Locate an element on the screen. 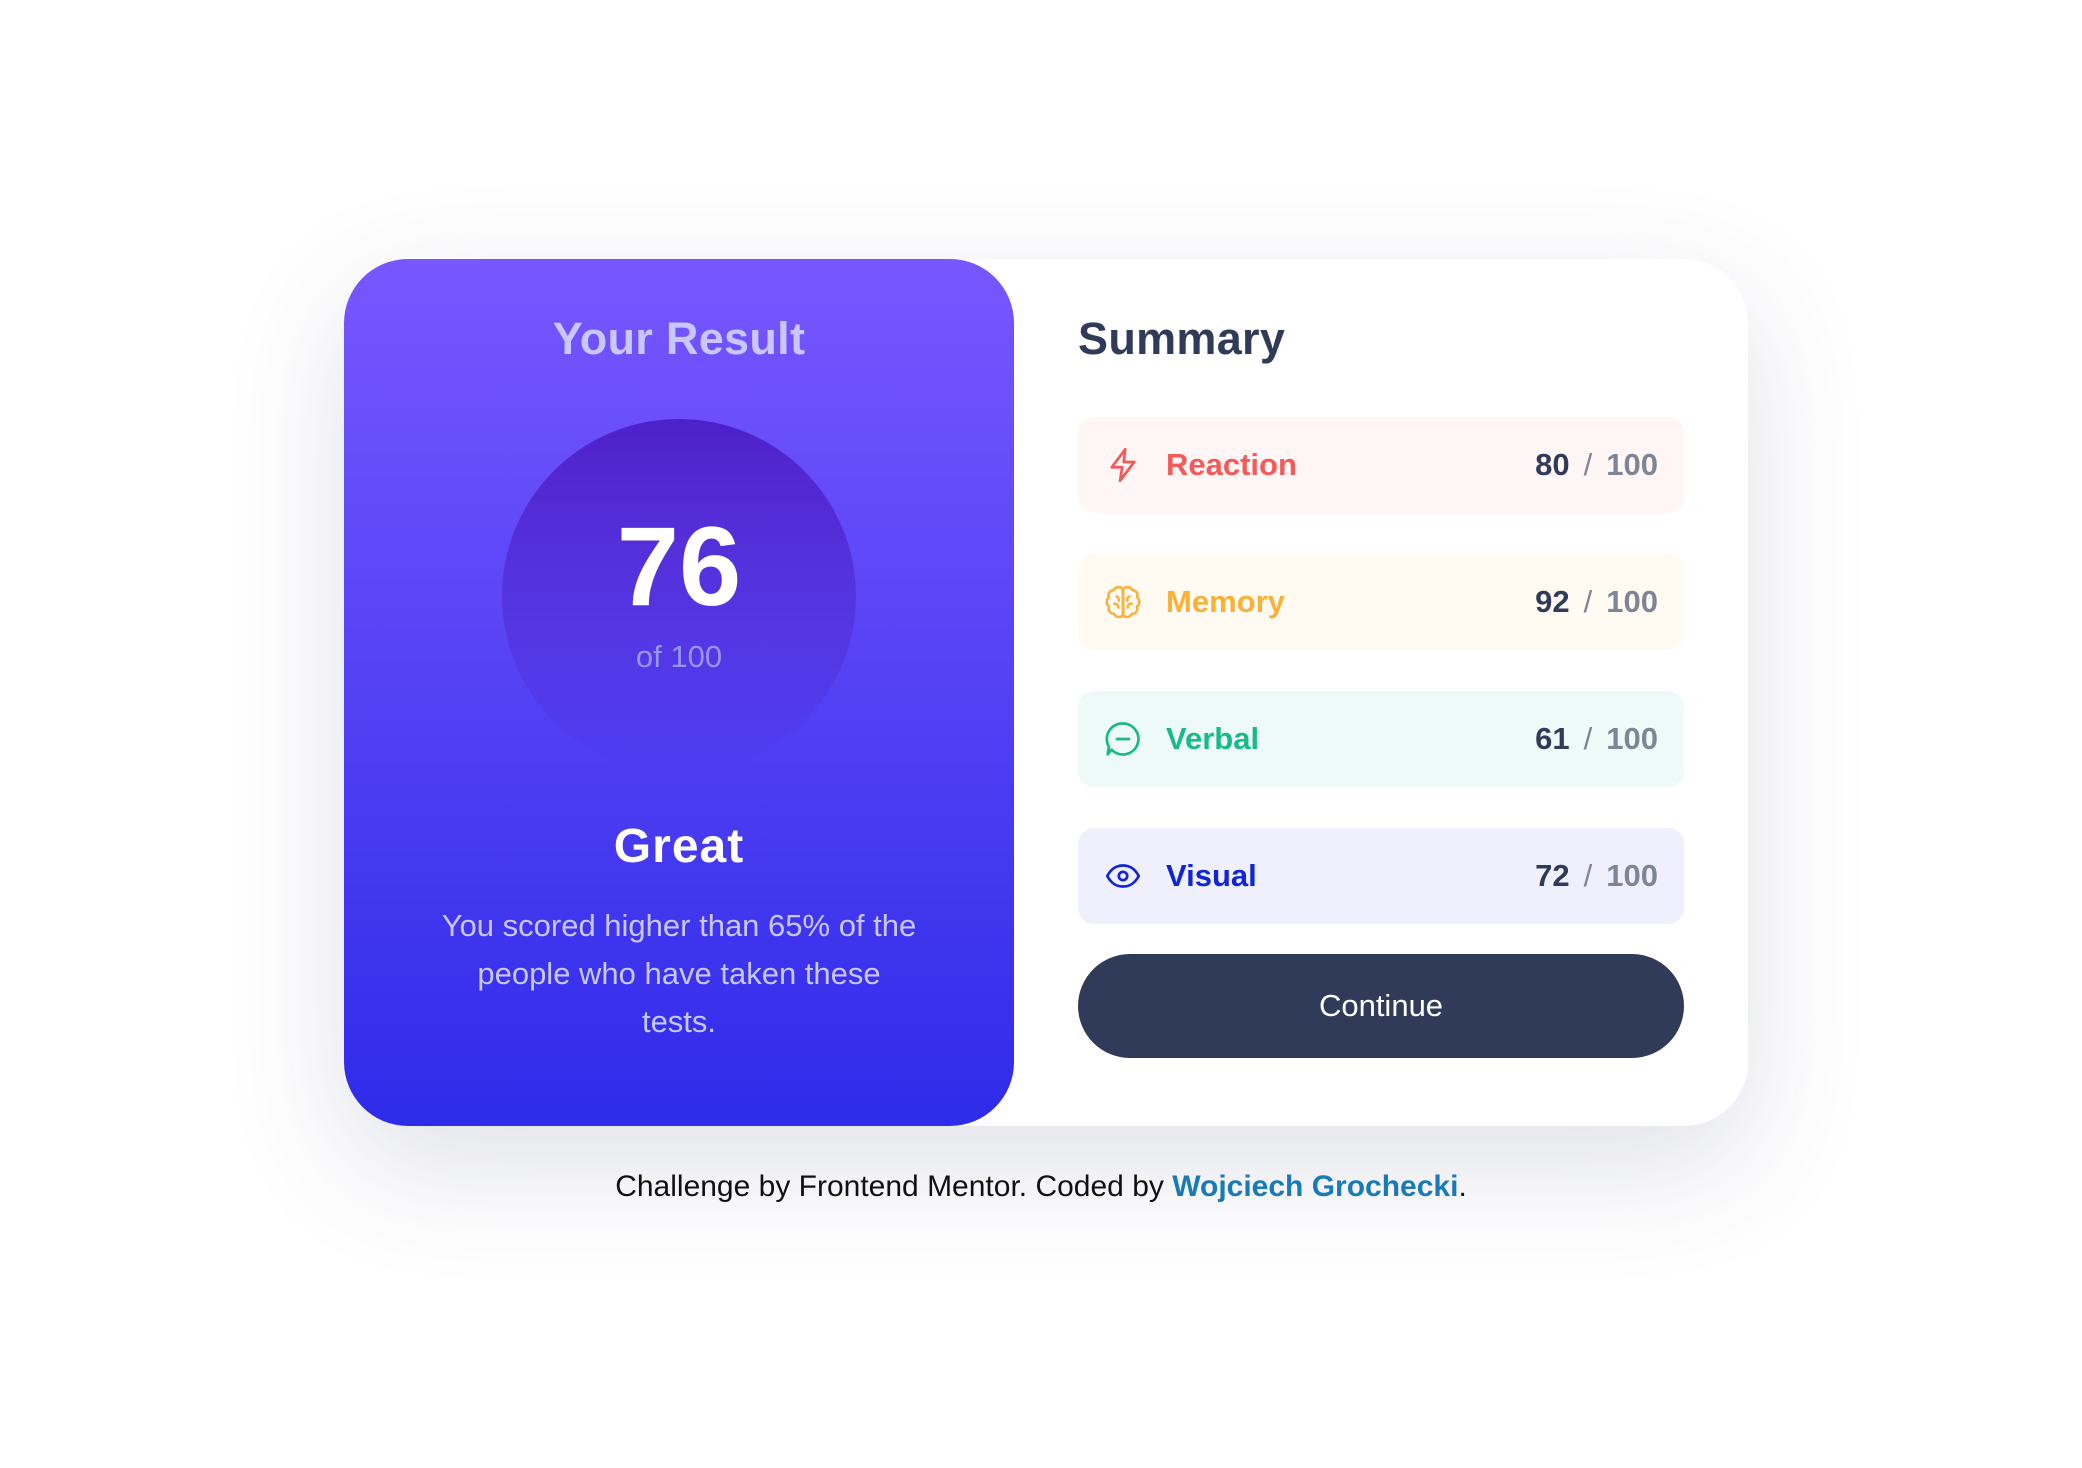 This screenshot has height=1468, width=2082. eye-icon is located at coordinates (1123, 876).